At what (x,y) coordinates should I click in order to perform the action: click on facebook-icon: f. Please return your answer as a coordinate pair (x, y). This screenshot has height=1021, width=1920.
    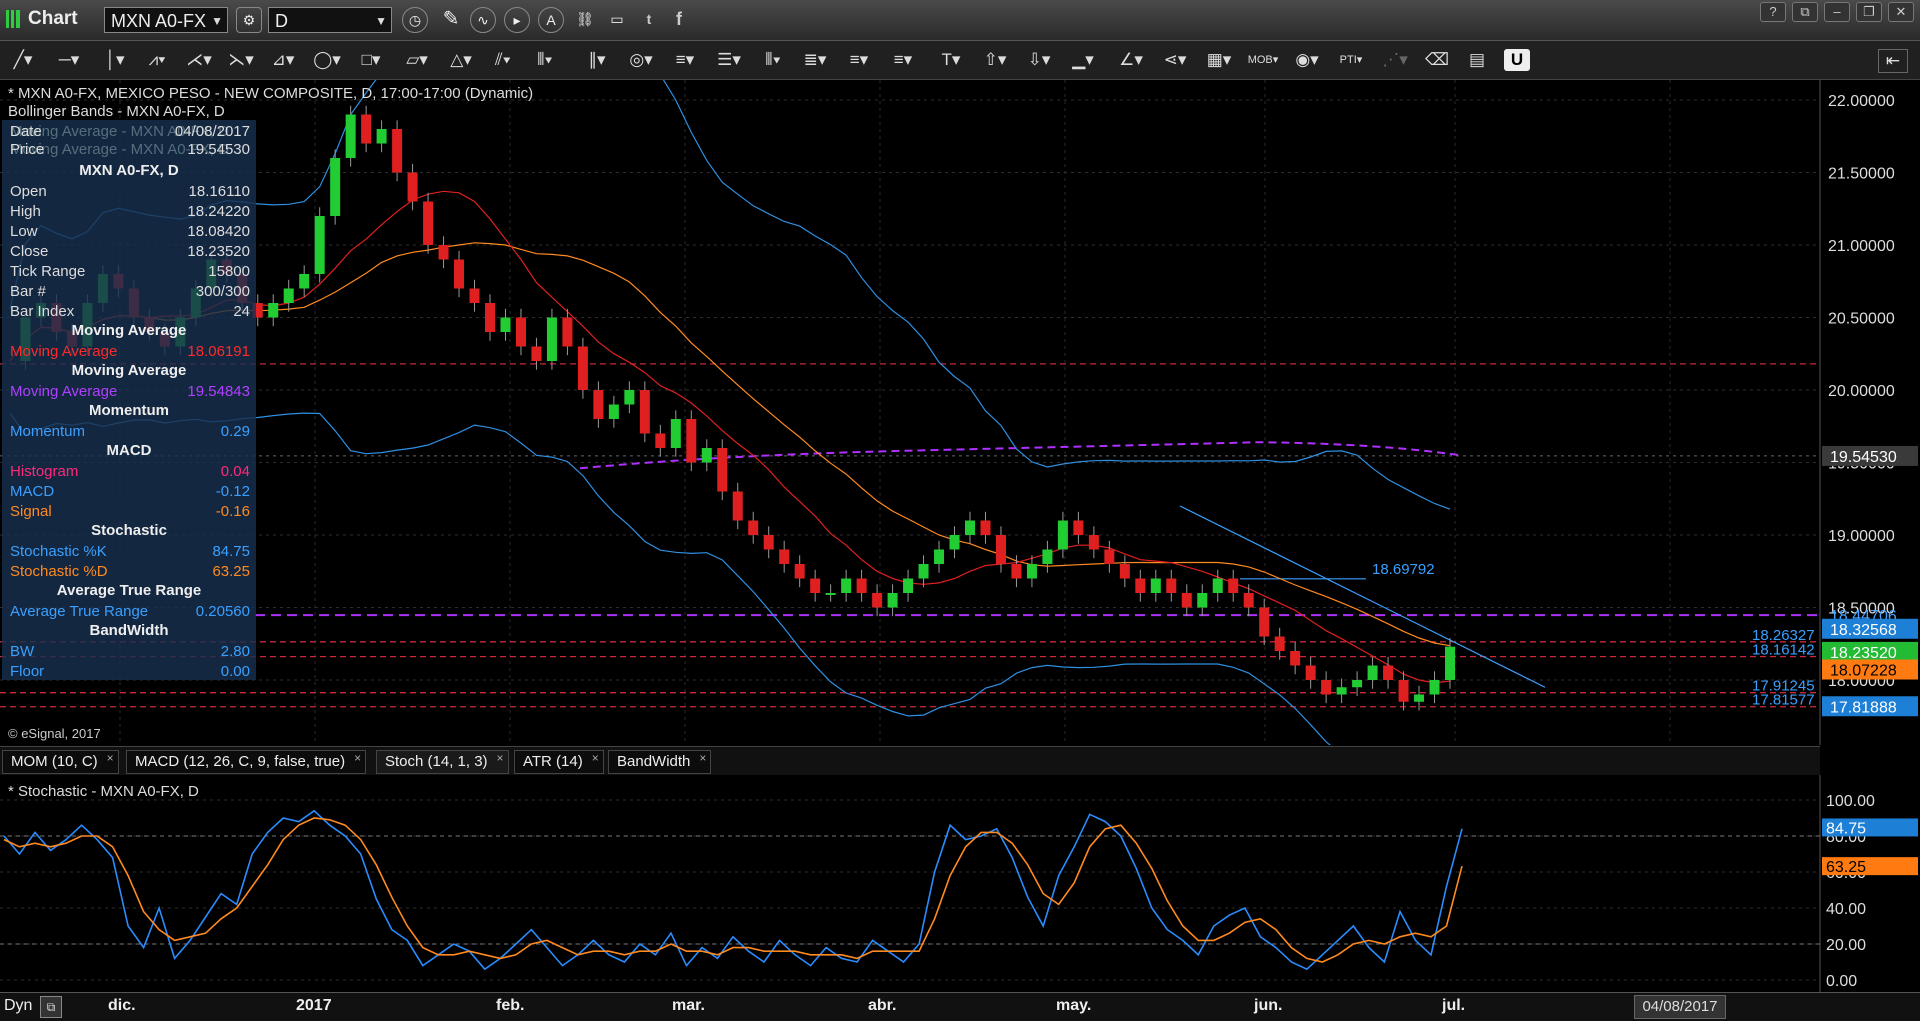
    Looking at the image, I should click on (679, 20).